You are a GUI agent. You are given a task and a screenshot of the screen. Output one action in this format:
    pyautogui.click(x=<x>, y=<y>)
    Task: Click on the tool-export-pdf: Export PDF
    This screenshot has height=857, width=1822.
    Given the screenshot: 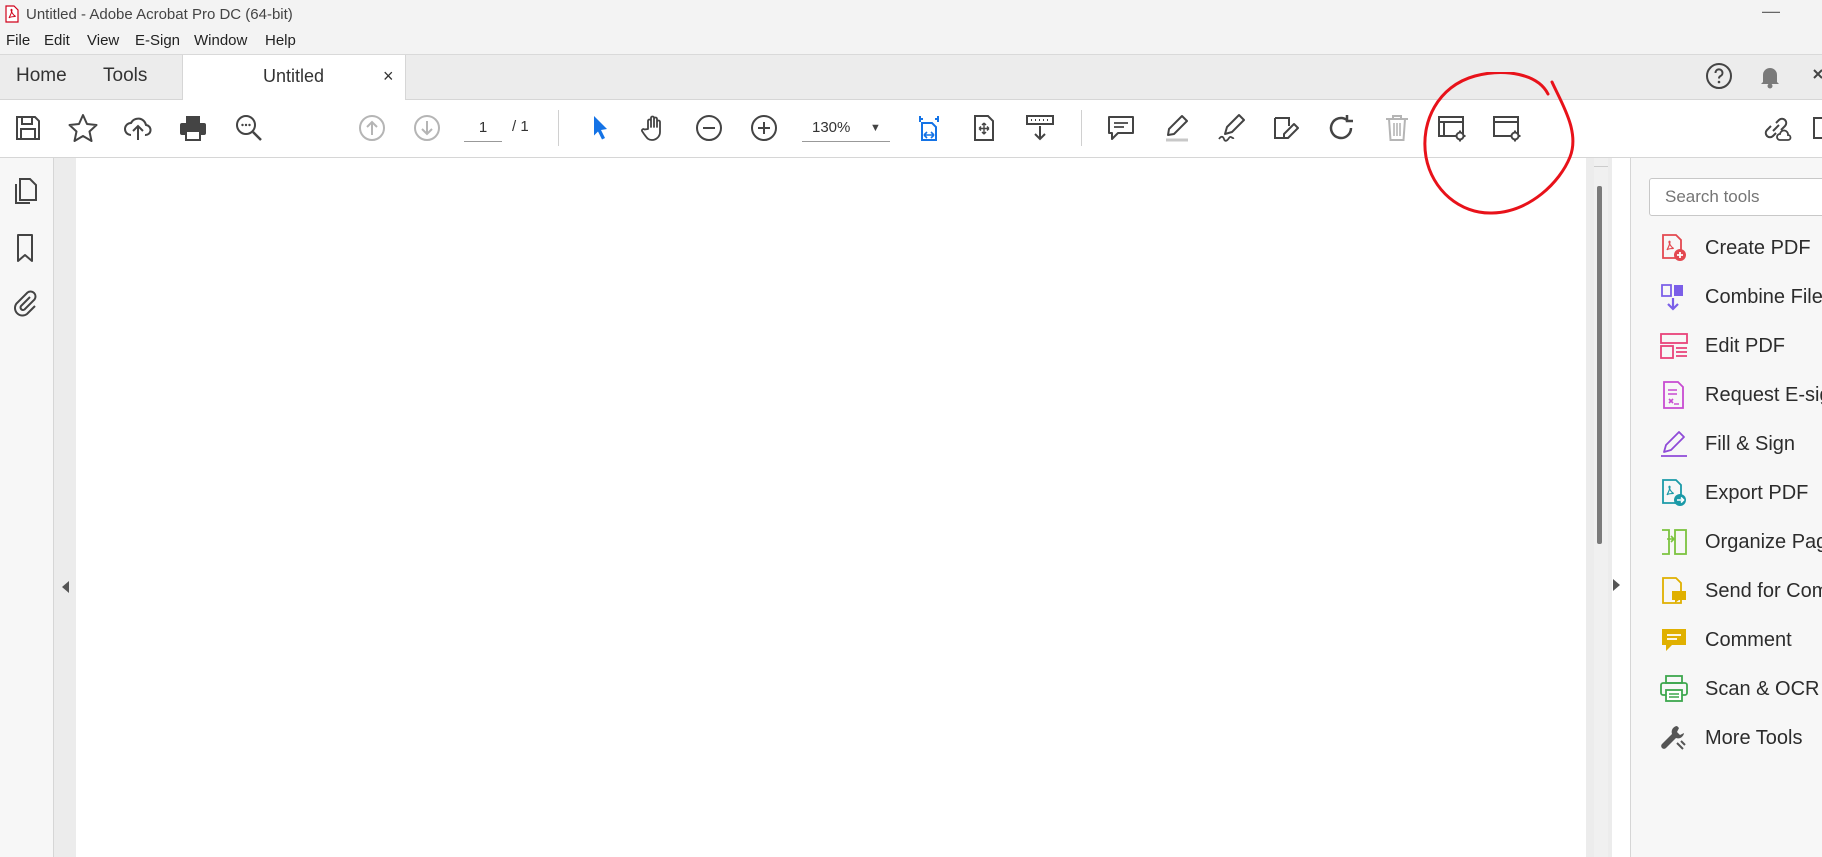 What is the action you would take?
    pyautogui.click(x=1740, y=493)
    